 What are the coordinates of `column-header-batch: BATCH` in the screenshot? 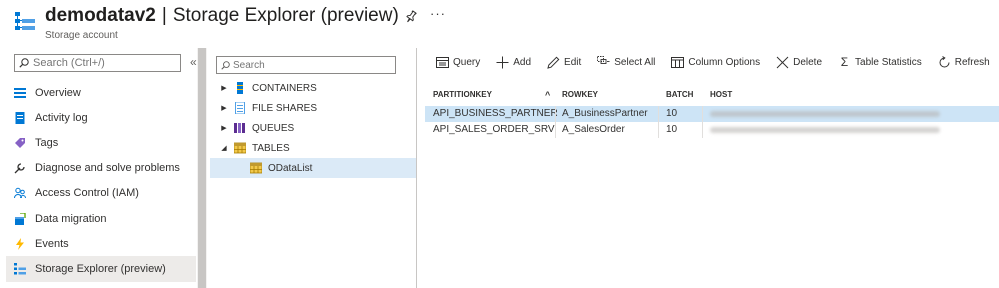 It's located at (679, 94).